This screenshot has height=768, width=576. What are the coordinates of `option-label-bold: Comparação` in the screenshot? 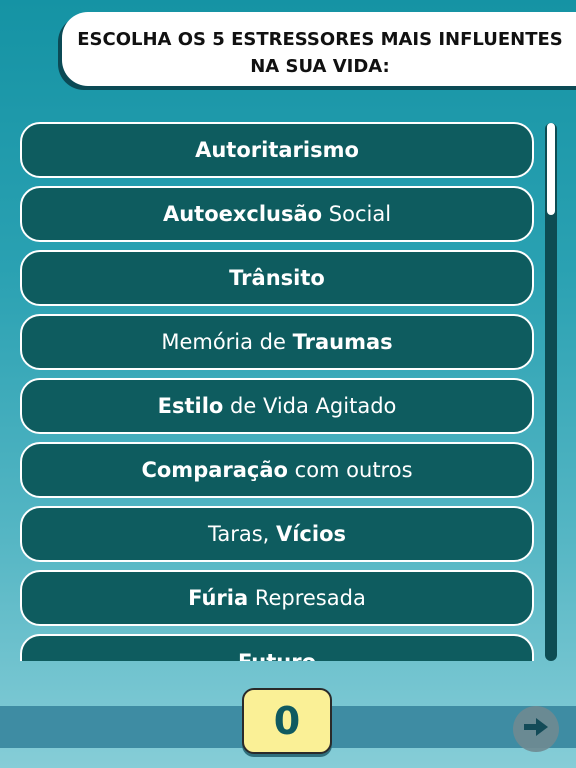 It's located at (214, 470).